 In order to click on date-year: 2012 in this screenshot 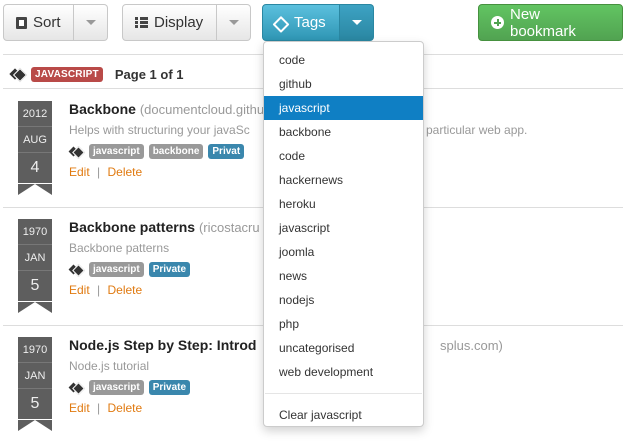, I will do `click(35, 114)`.